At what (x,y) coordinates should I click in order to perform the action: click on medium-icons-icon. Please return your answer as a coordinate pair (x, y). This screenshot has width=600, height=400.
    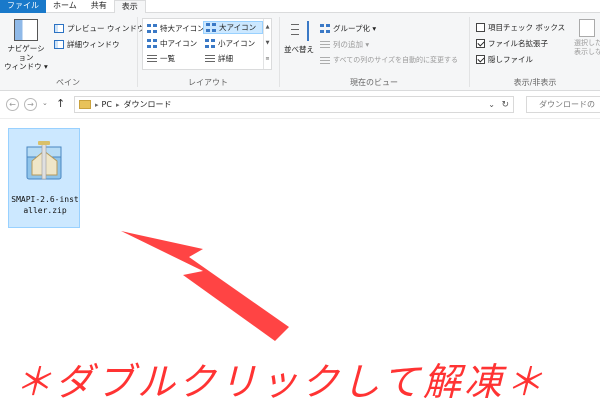
    Looking at the image, I should click on (152, 43).